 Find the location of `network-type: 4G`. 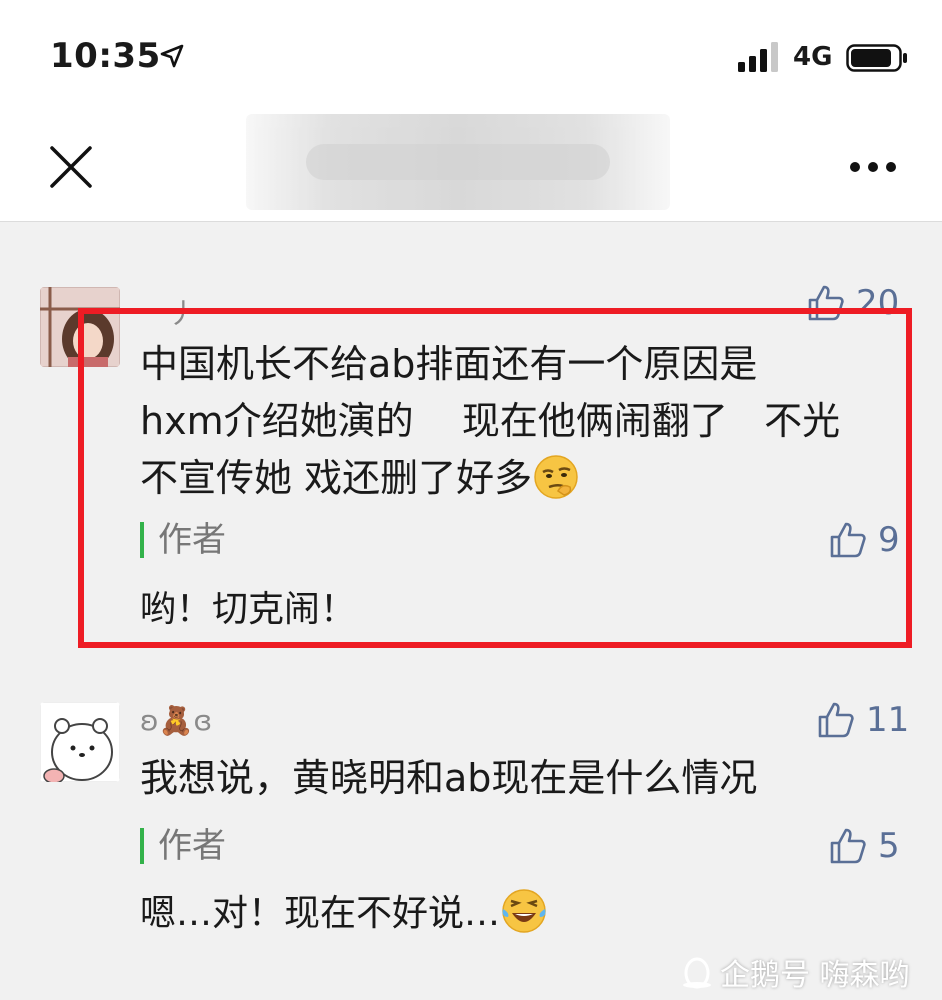

network-type: 4G is located at coordinates (813, 57).